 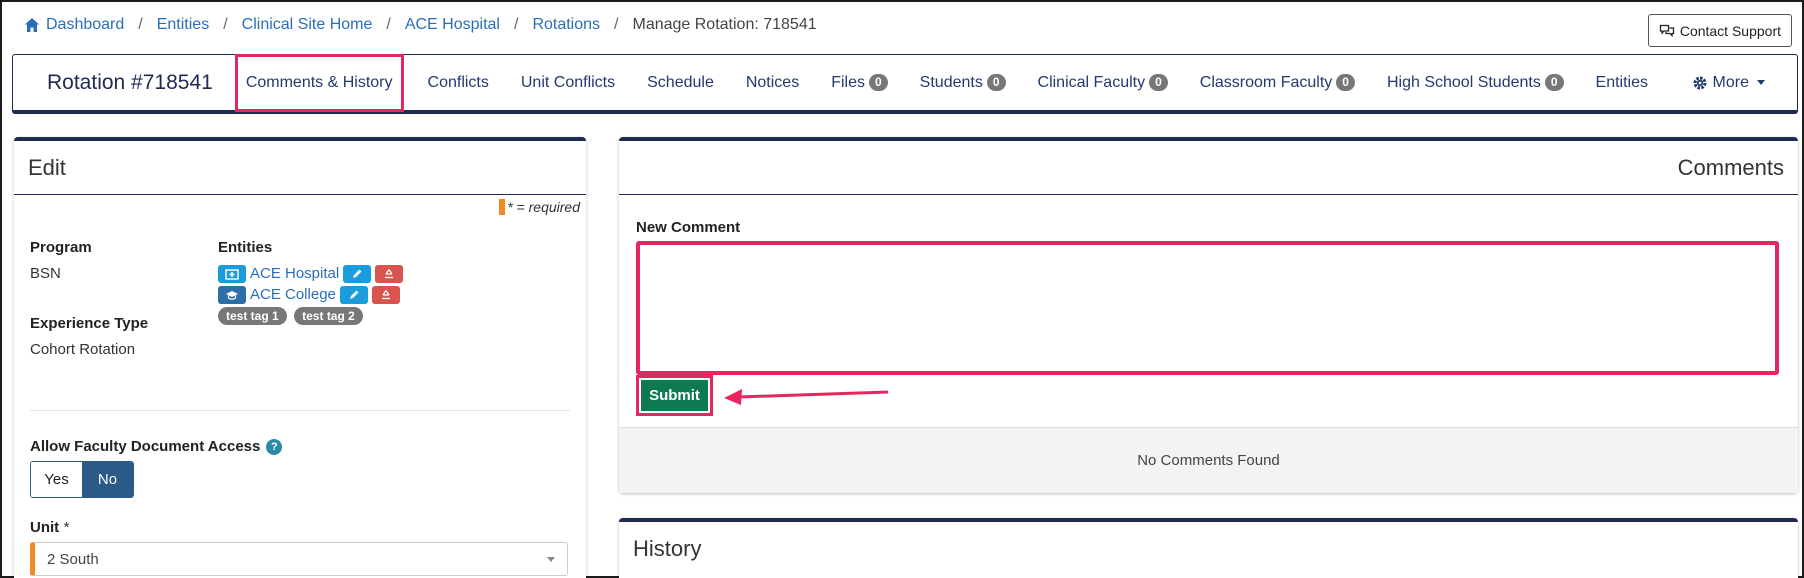 I want to click on submit-highlight: Submit, so click(x=674, y=395).